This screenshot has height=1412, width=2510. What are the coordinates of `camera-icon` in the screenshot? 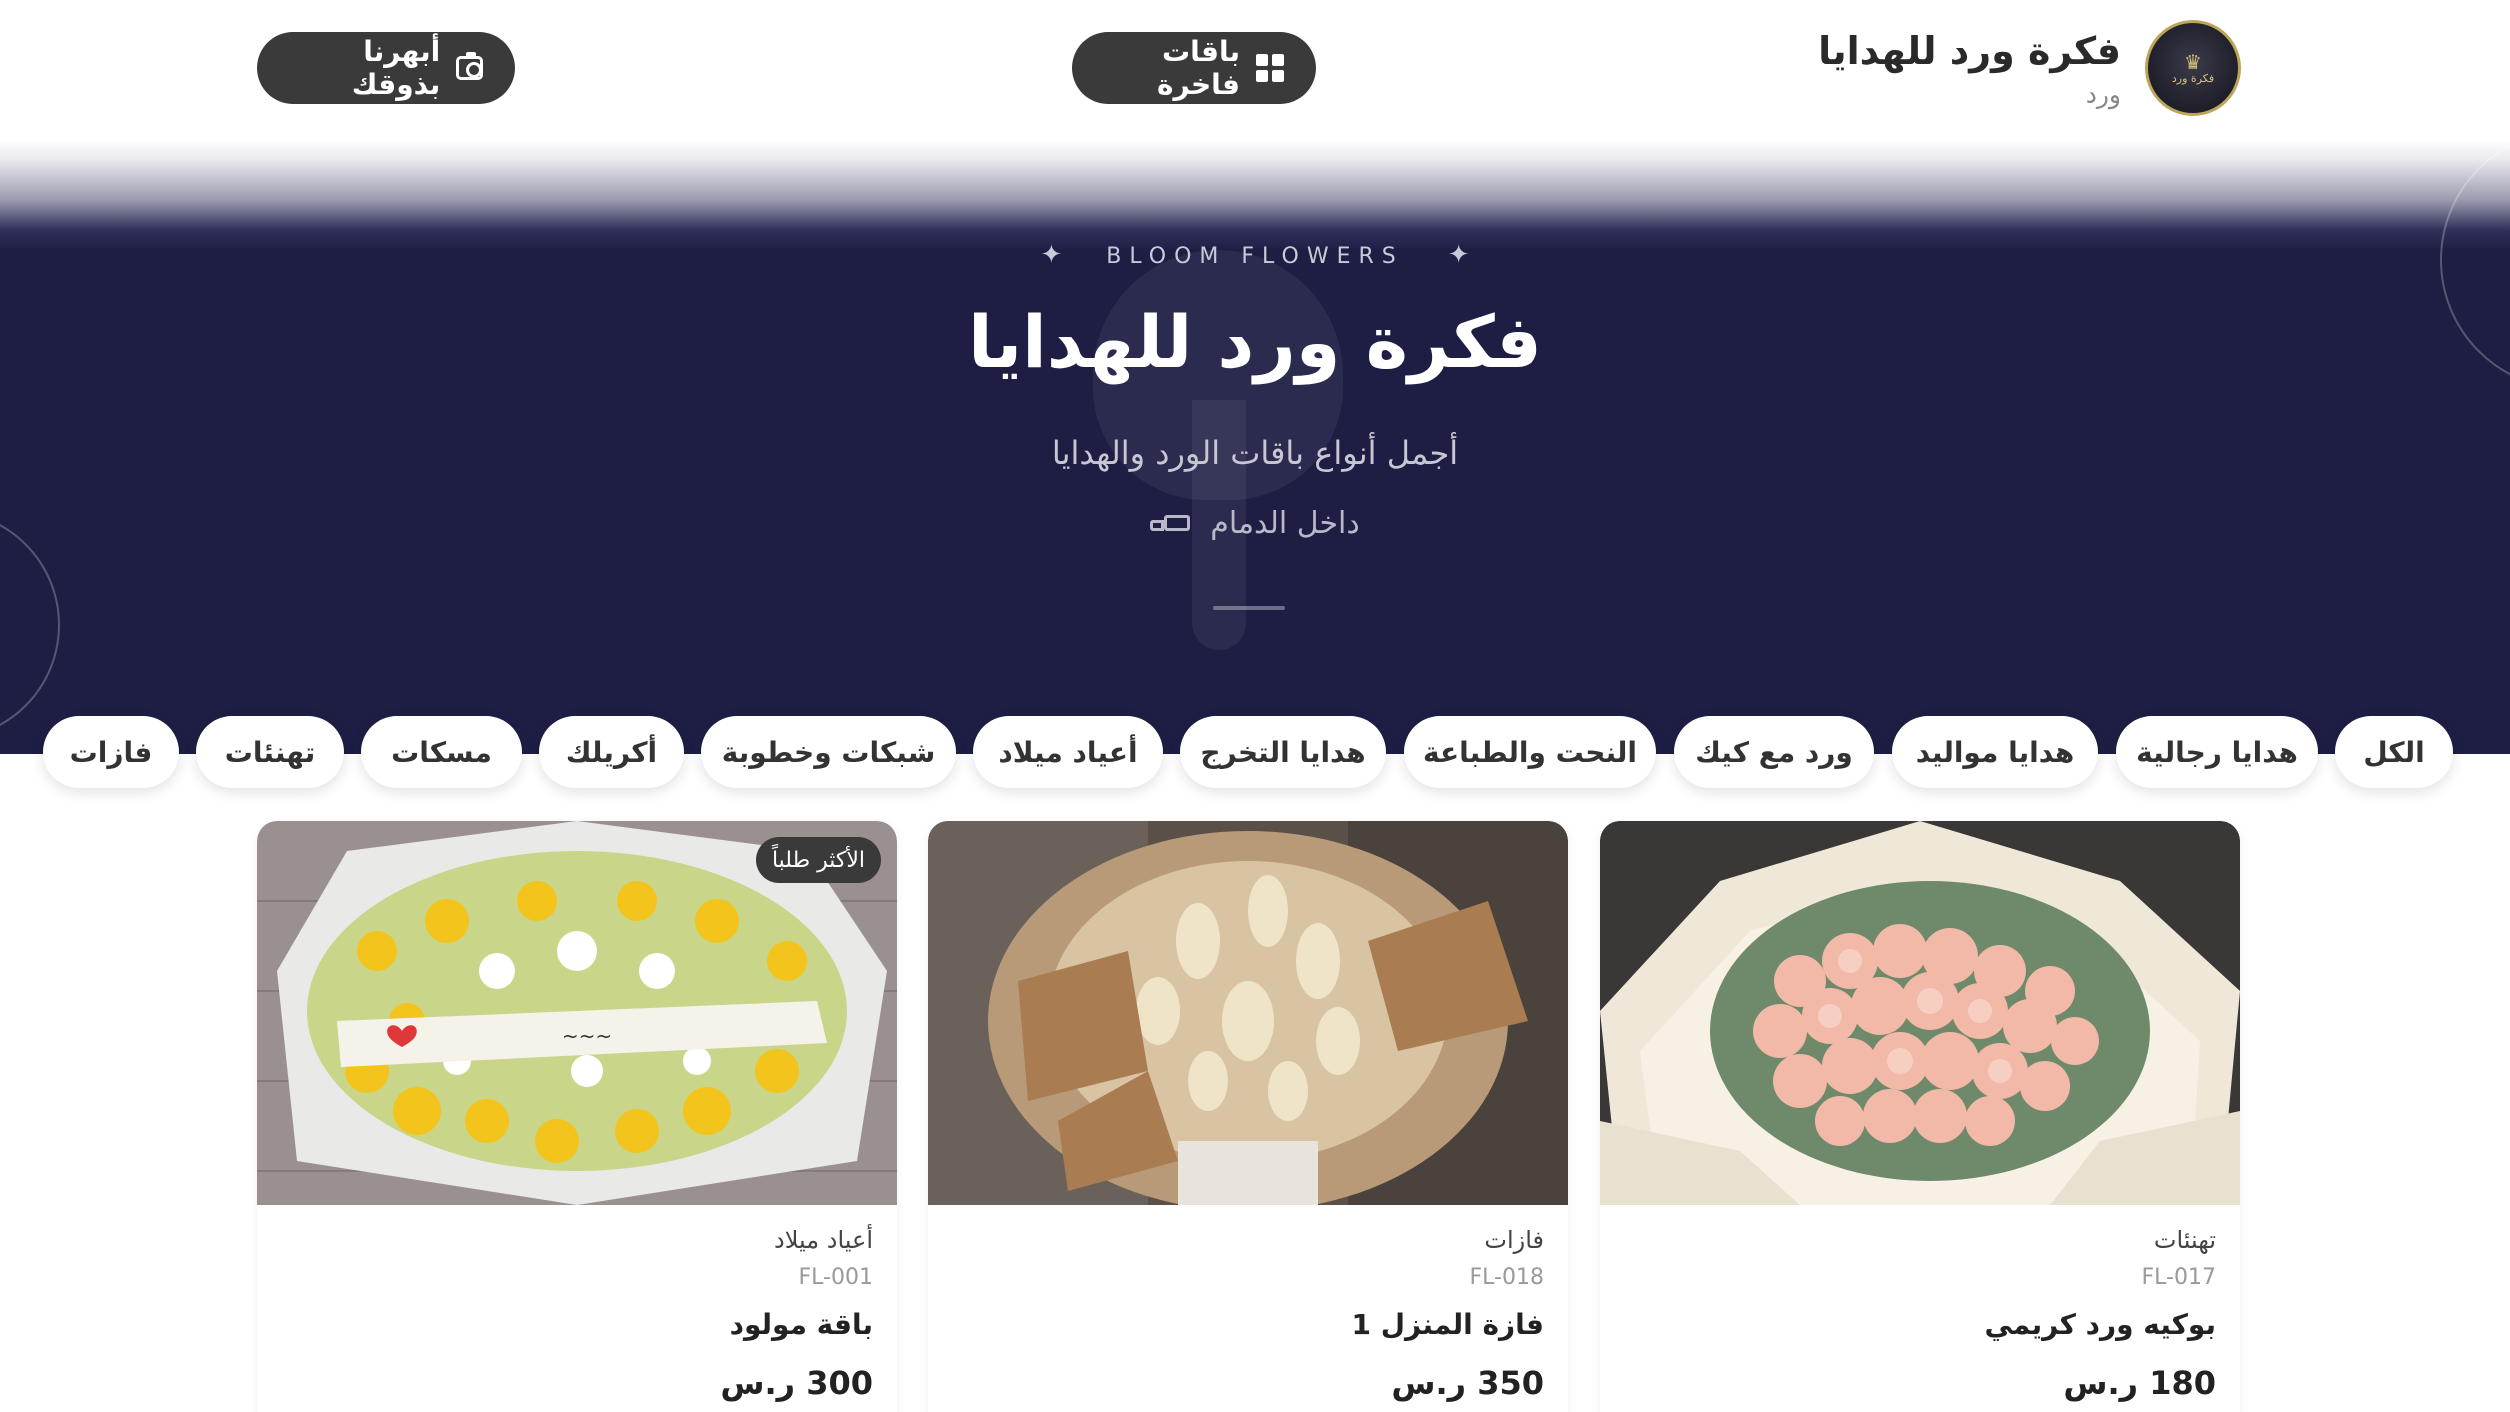 It's located at (469, 66).